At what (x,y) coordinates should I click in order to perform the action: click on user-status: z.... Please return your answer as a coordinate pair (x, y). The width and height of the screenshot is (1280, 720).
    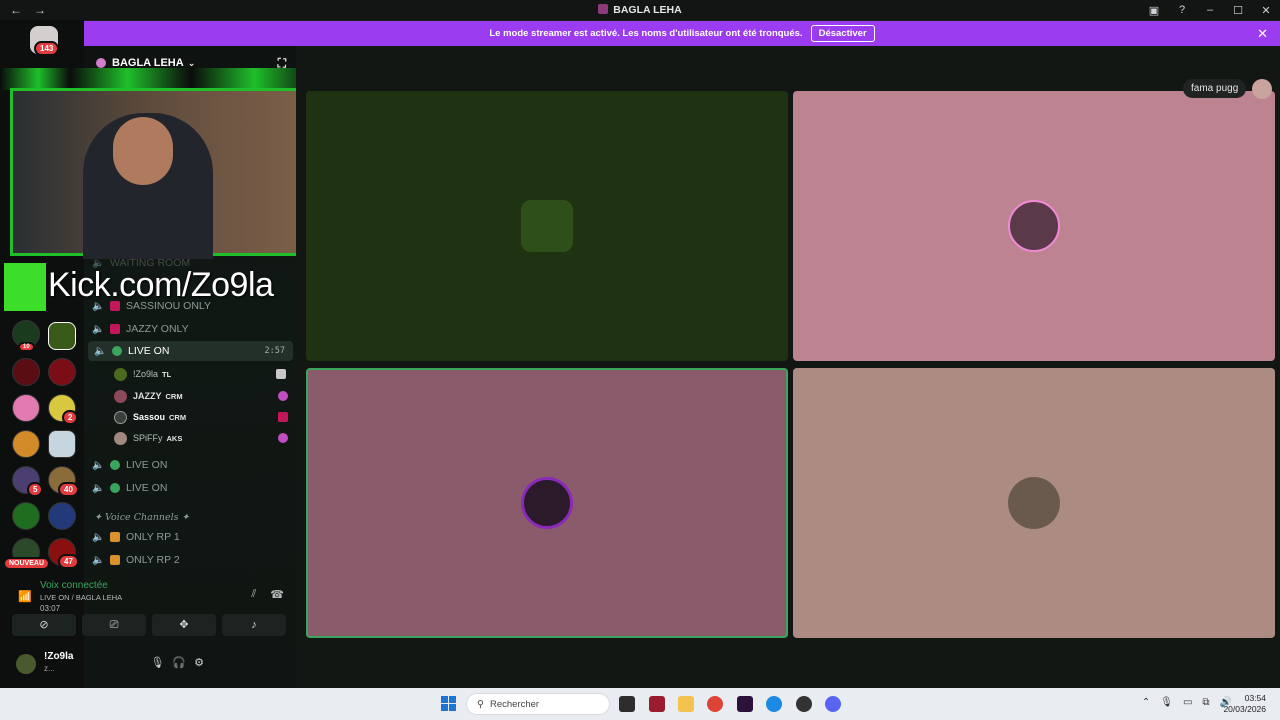
    Looking at the image, I should click on (49, 668).